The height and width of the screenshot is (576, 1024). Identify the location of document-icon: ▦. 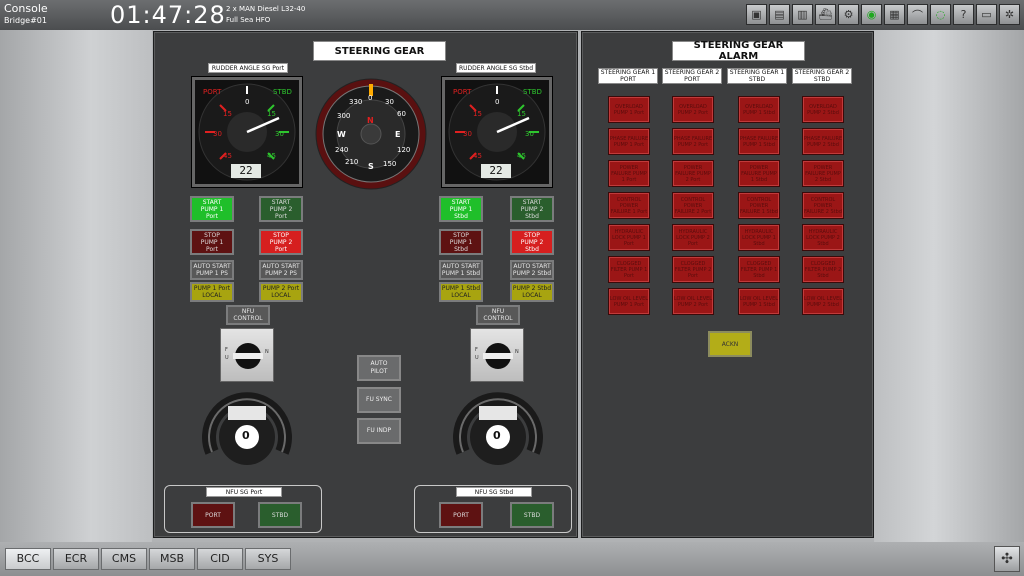
(894, 14).